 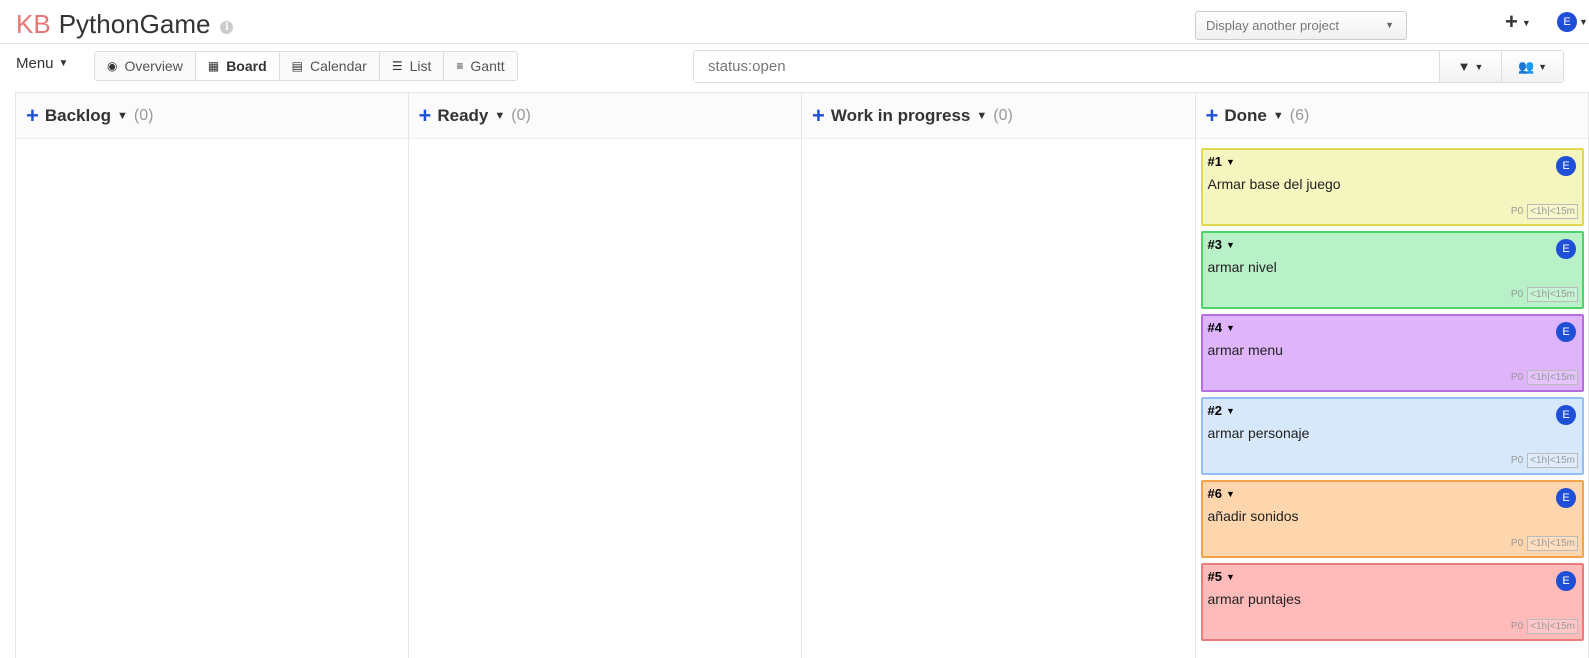 What do you see at coordinates (1214, 493) in the screenshot?
I see `task-id: #6` at bounding box center [1214, 493].